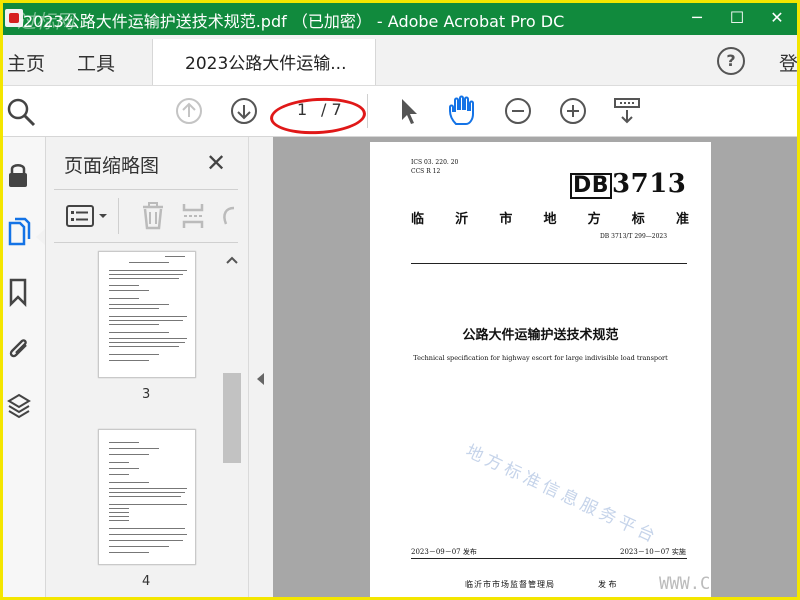  What do you see at coordinates (409, 111) in the screenshot?
I see `select-cursor-icon` at bounding box center [409, 111].